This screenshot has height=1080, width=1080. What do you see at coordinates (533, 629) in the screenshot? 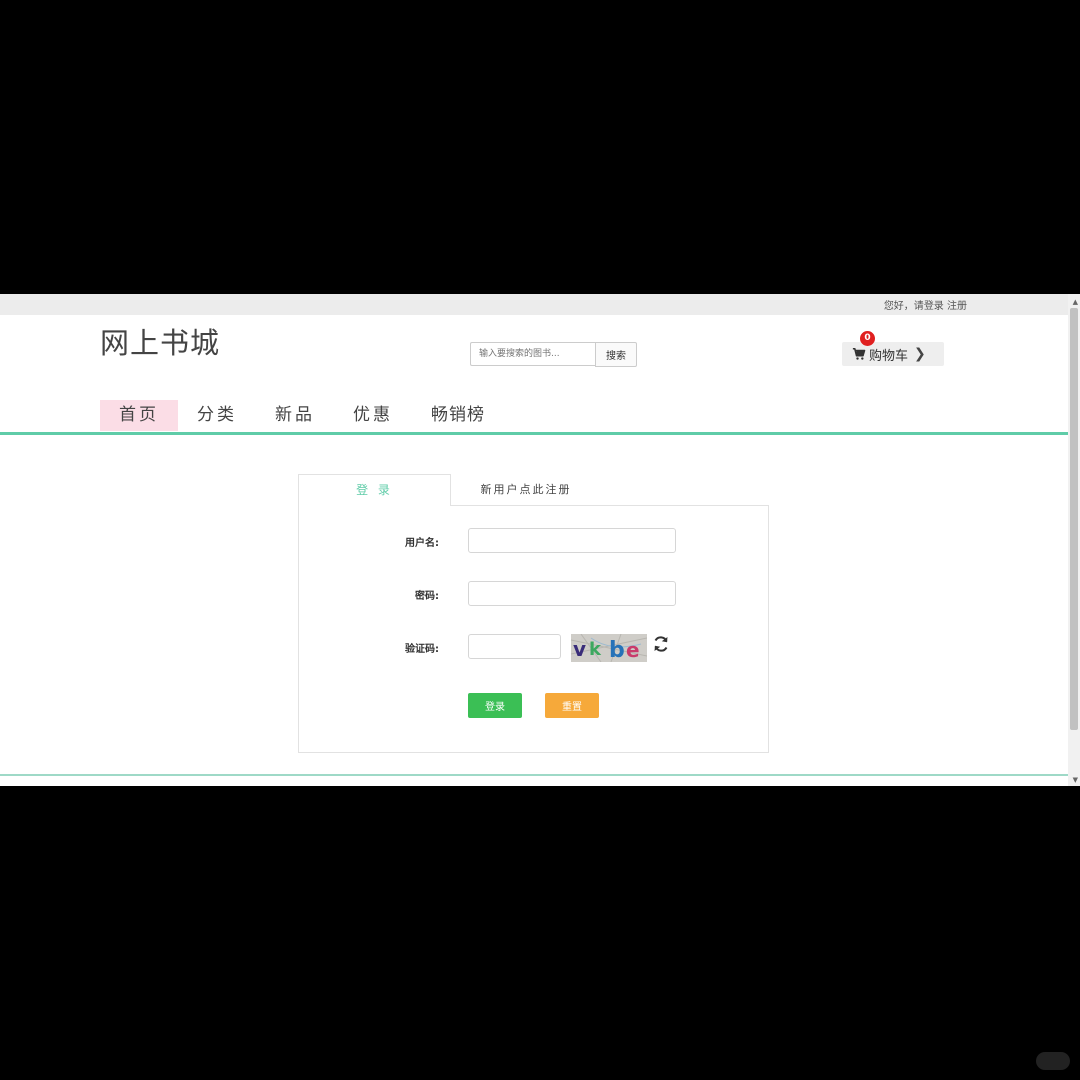
I see `login-form: 用户名: 密码: 验证码: v k b e 登录 重置` at bounding box center [533, 629].